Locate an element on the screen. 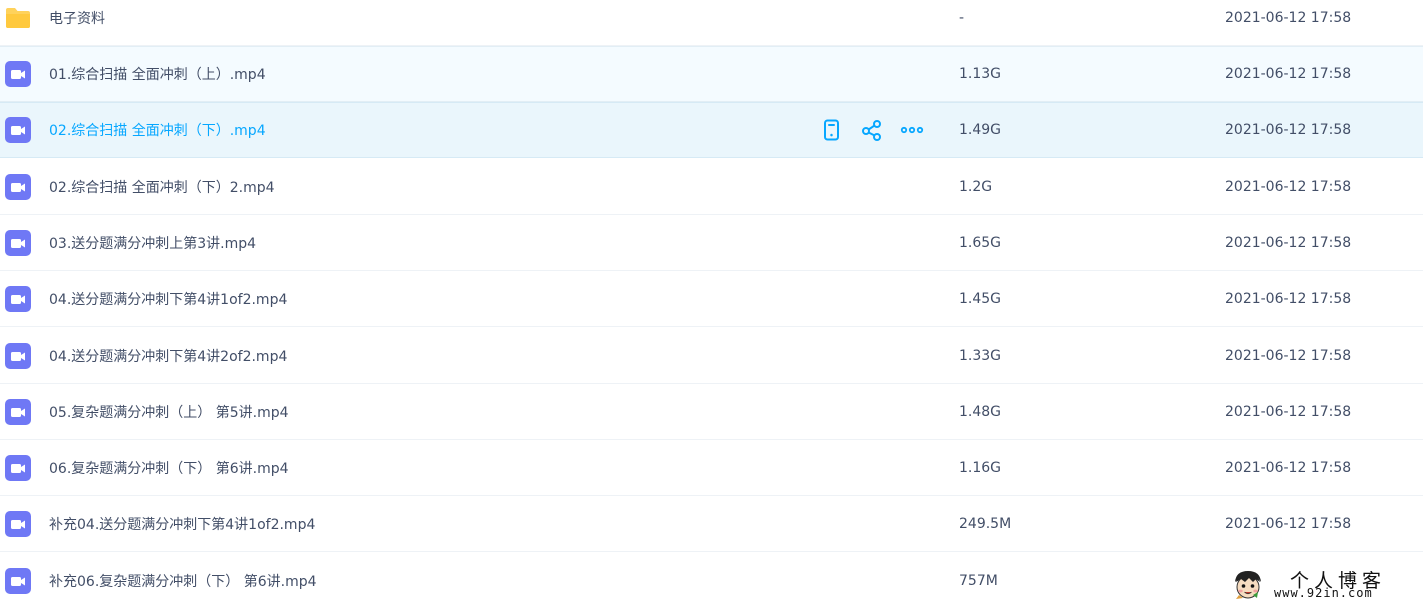  folder-icon is located at coordinates (18, 17).